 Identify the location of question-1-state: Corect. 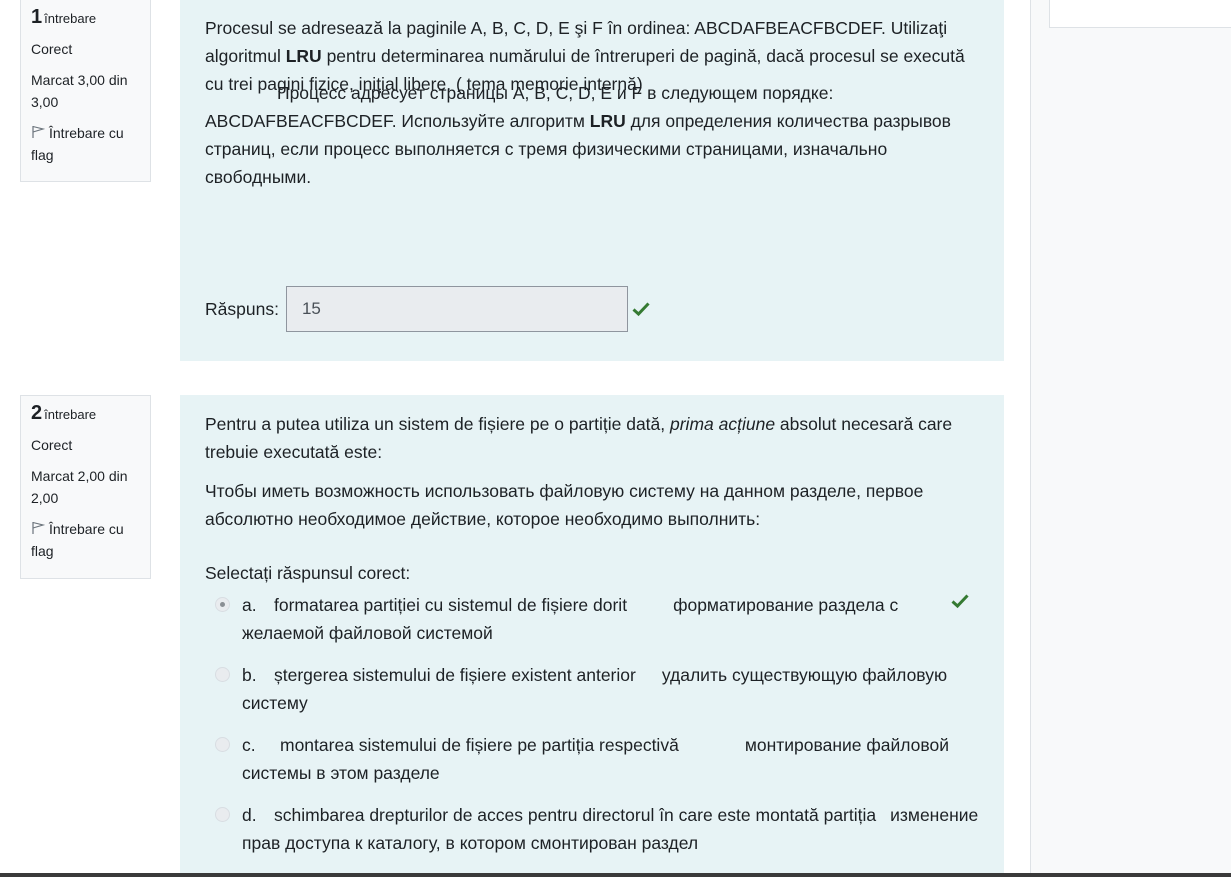
(52, 49).